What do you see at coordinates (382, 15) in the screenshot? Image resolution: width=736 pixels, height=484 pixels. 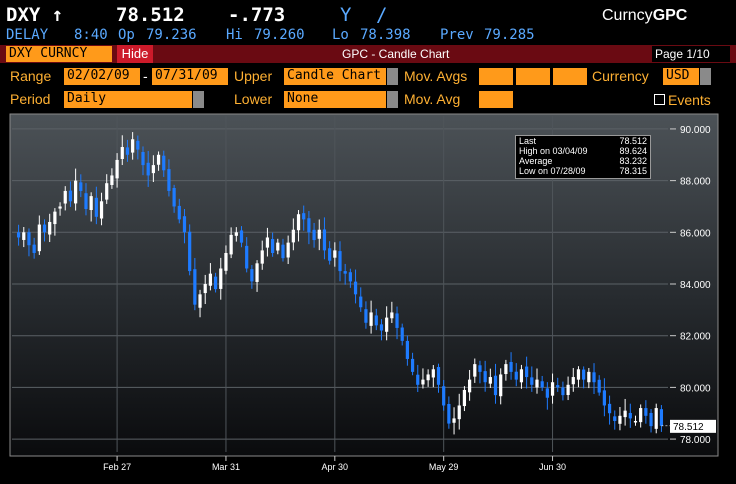 I see `slash: /` at bounding box center [382, 15].